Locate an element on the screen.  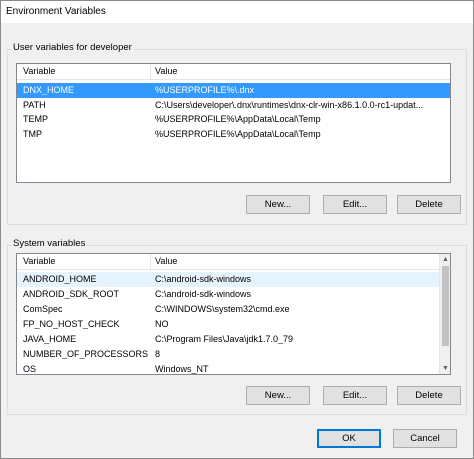
user-variable-row: DNX_HOME %USERPROFILE%\.dnx is located at coordinates (233, 90).